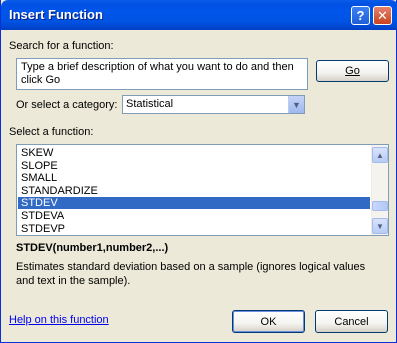 The width and height of the screenshot is (397, 343). I want to click on function-list-item: STANDARDIZE, so click(194, 191).